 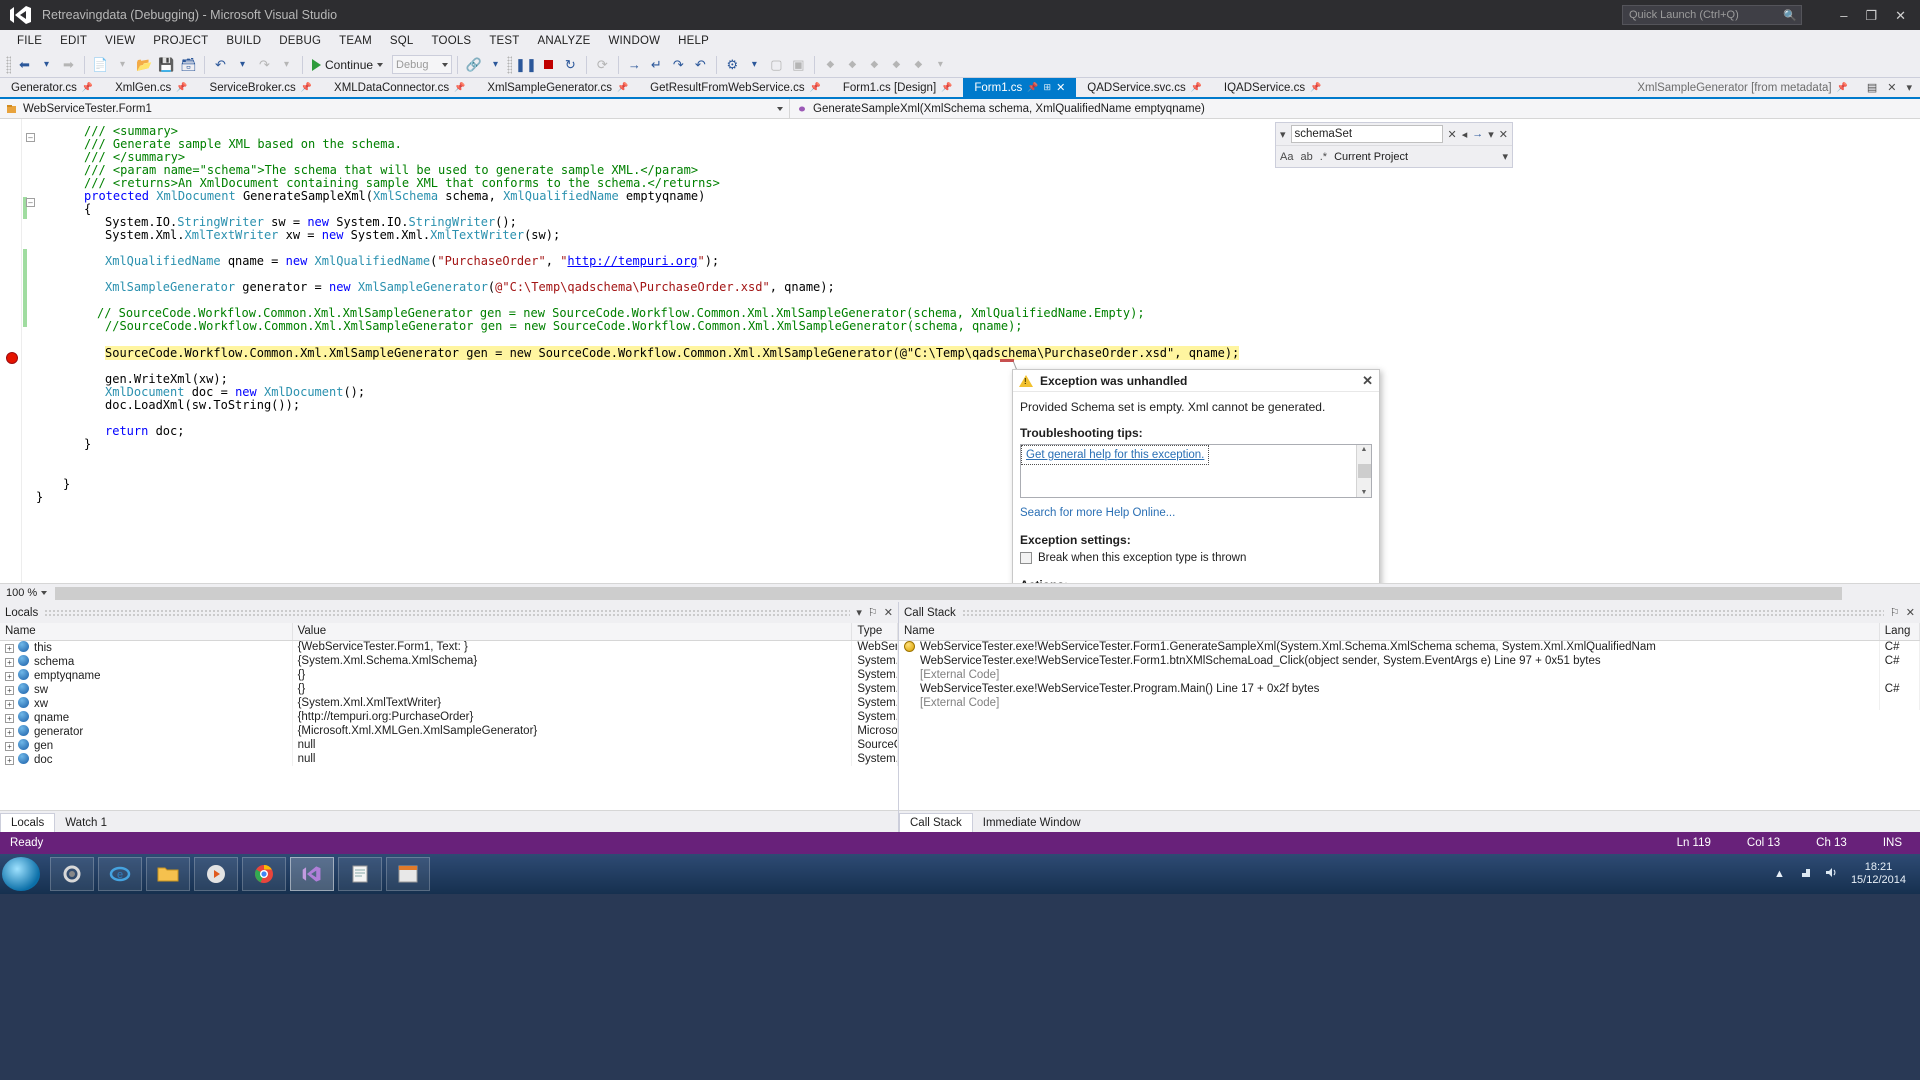 What do you see at coordinates (243, 41) in the screenshot?
I see `menu-build: BUILD` at bounding box center [243, 41].